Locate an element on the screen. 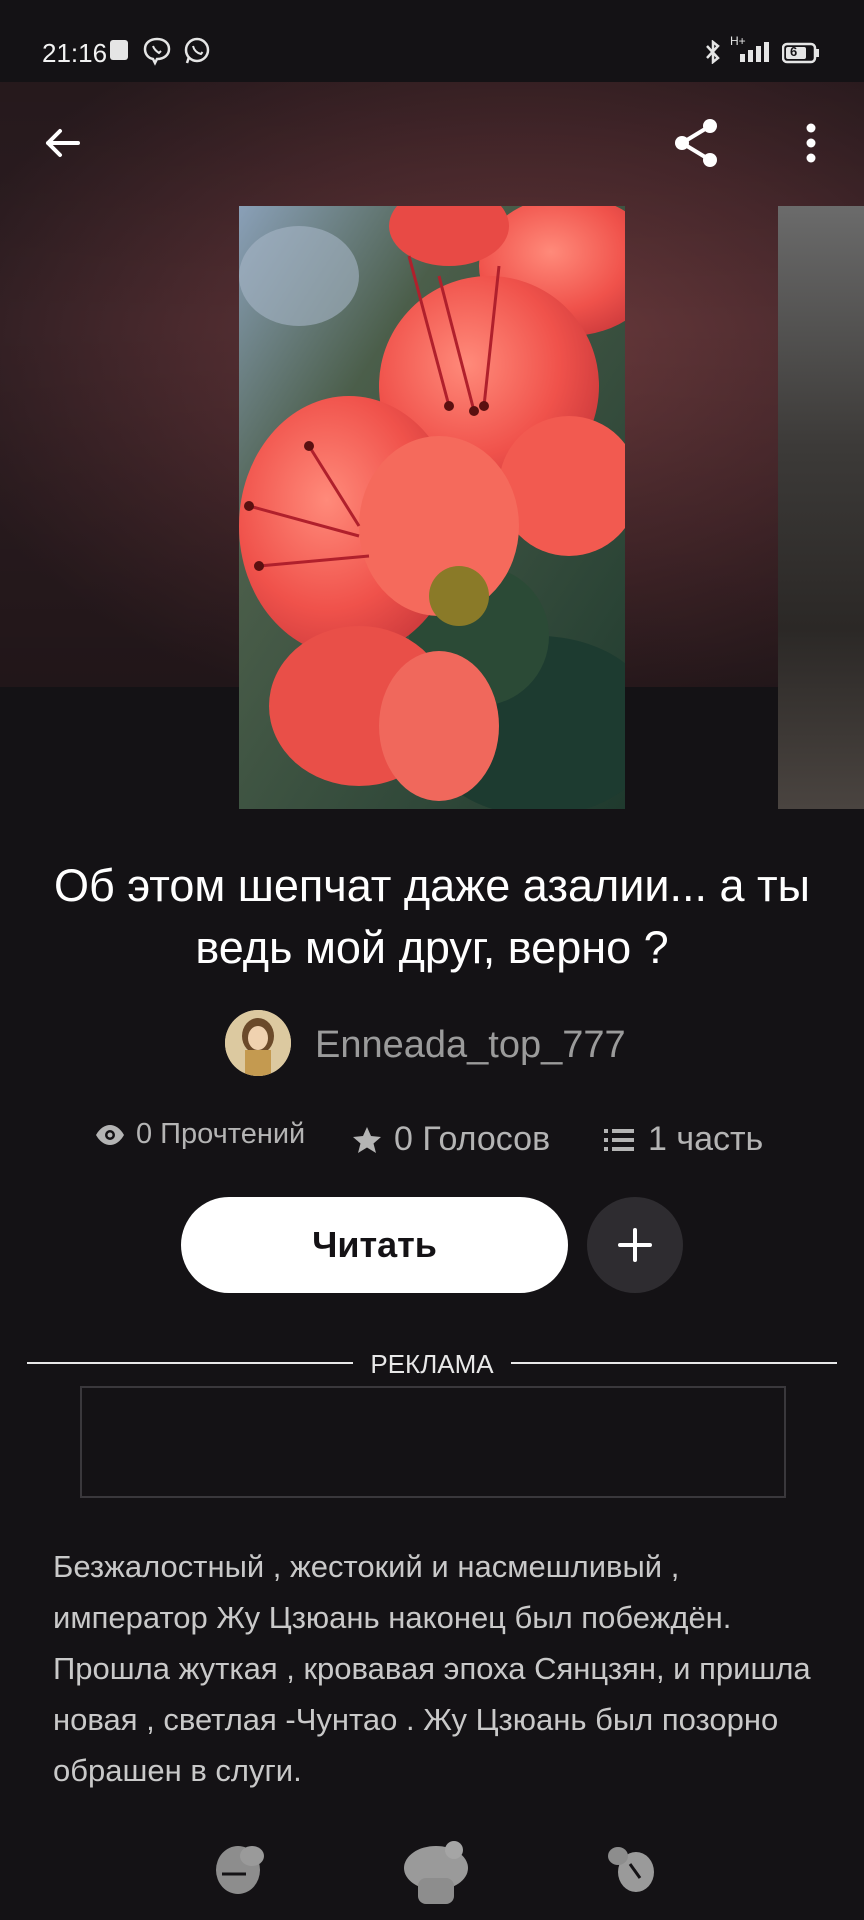 This screenshot has height=1920, width=864. next-story-cover is located at coordinates (821, 507).